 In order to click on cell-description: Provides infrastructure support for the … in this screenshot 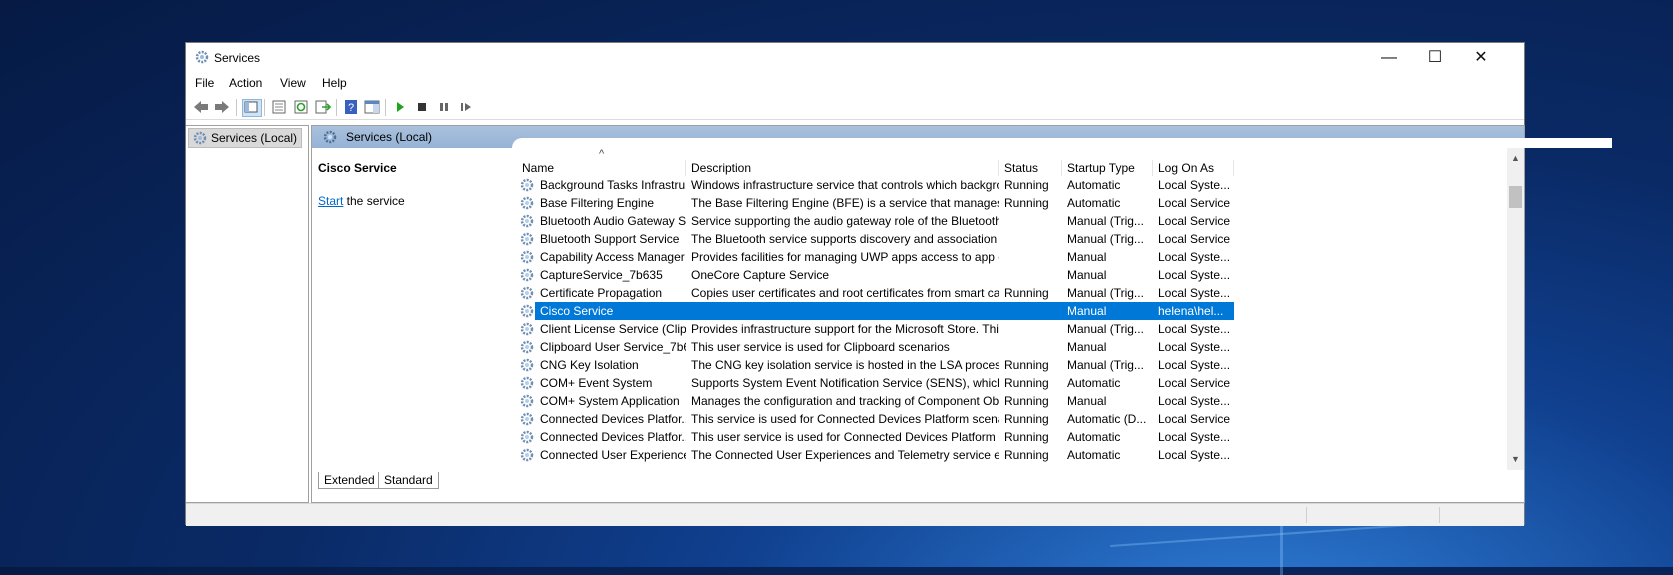, I will do `click(845, 329)`.